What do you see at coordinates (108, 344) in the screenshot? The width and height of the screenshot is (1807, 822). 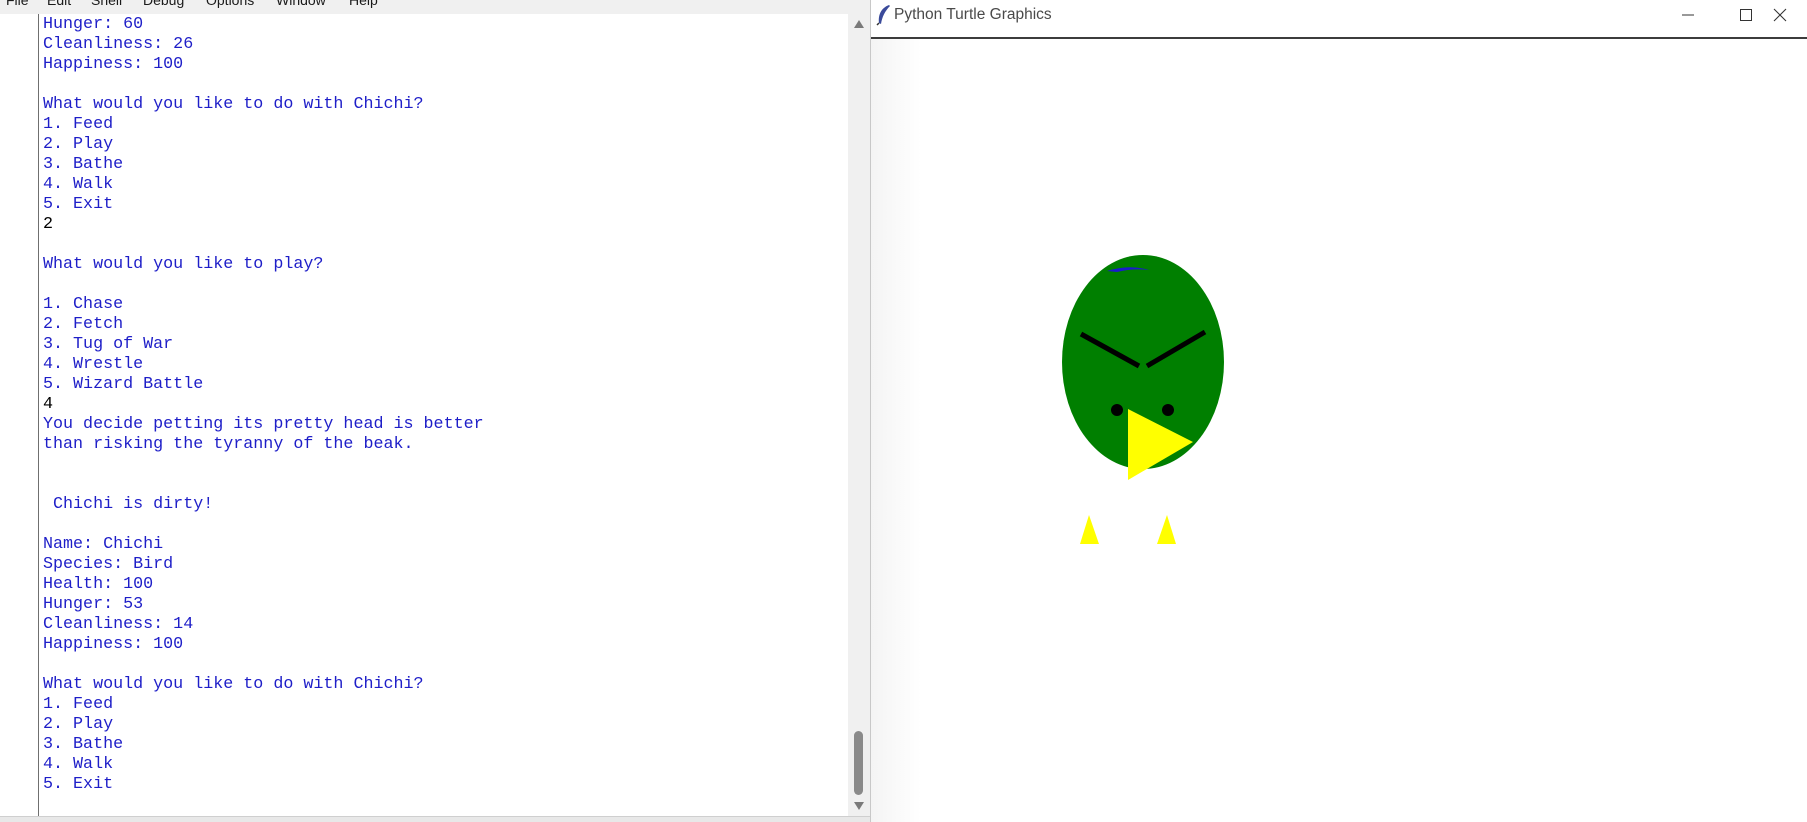 I see `shell-line: 3. Tug of War` at bounding box center [108, 344].